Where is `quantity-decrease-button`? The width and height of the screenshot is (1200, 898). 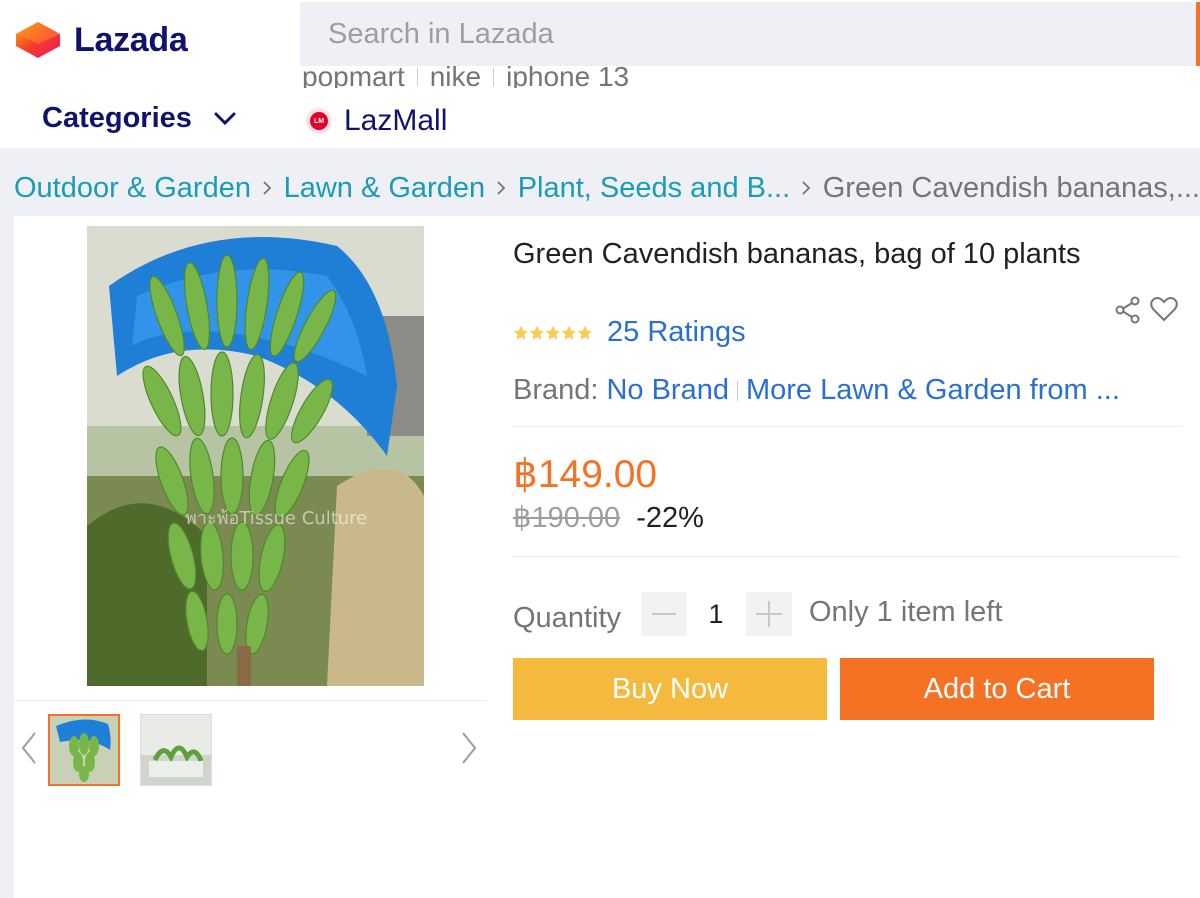 quantity-decrease-button is located at coordinates (664, 614).